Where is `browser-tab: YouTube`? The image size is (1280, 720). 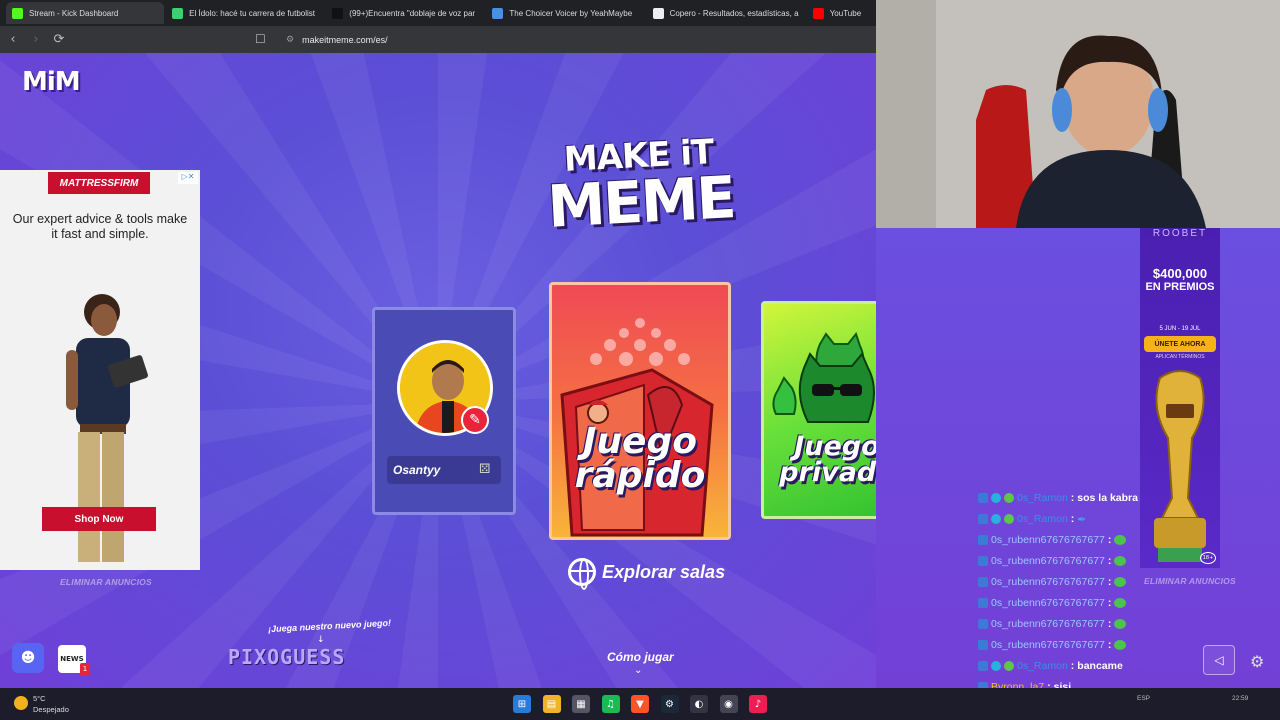
browser-tab: YouTube is located at coordinates (841, 13).